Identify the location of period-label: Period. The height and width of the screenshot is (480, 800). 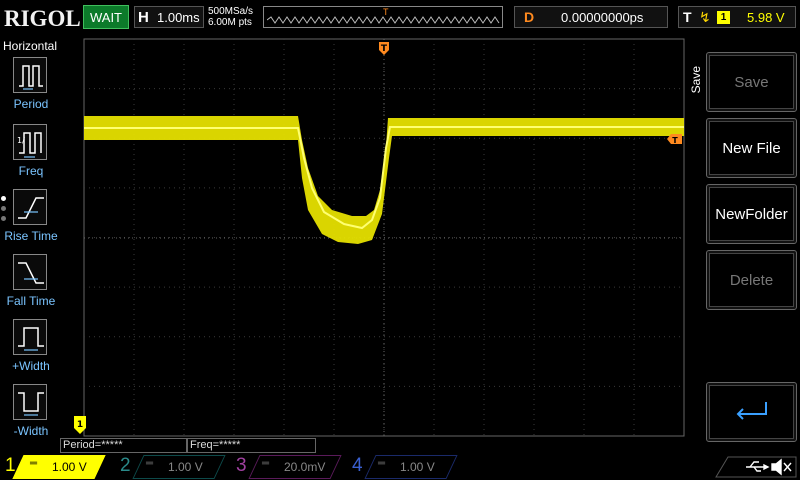
(31, 104).